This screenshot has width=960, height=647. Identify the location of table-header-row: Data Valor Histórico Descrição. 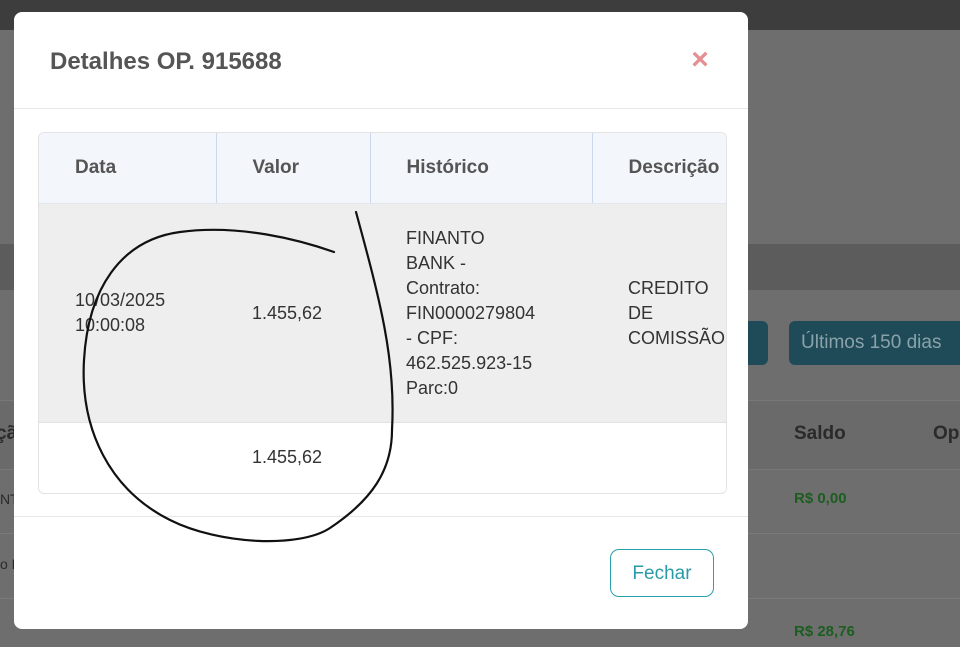
(382, 168).